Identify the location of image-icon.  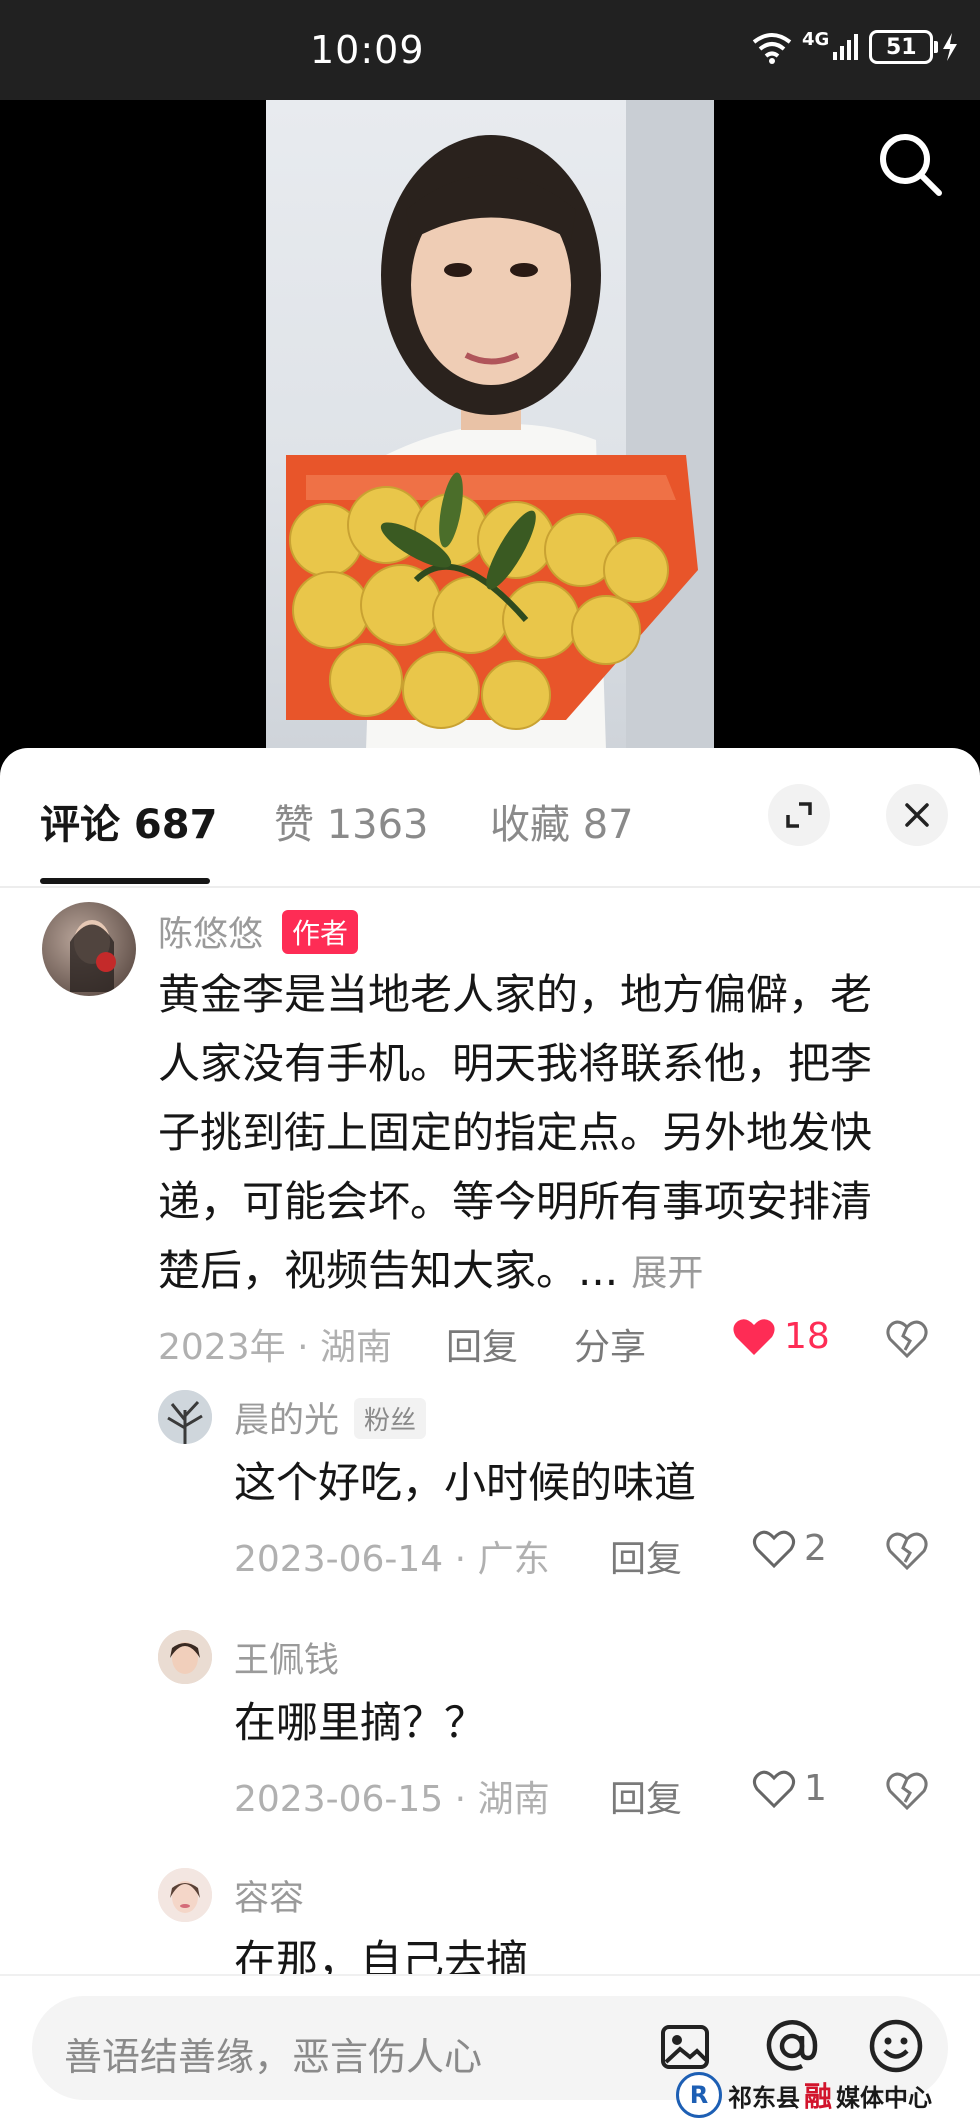
(685, 2047).